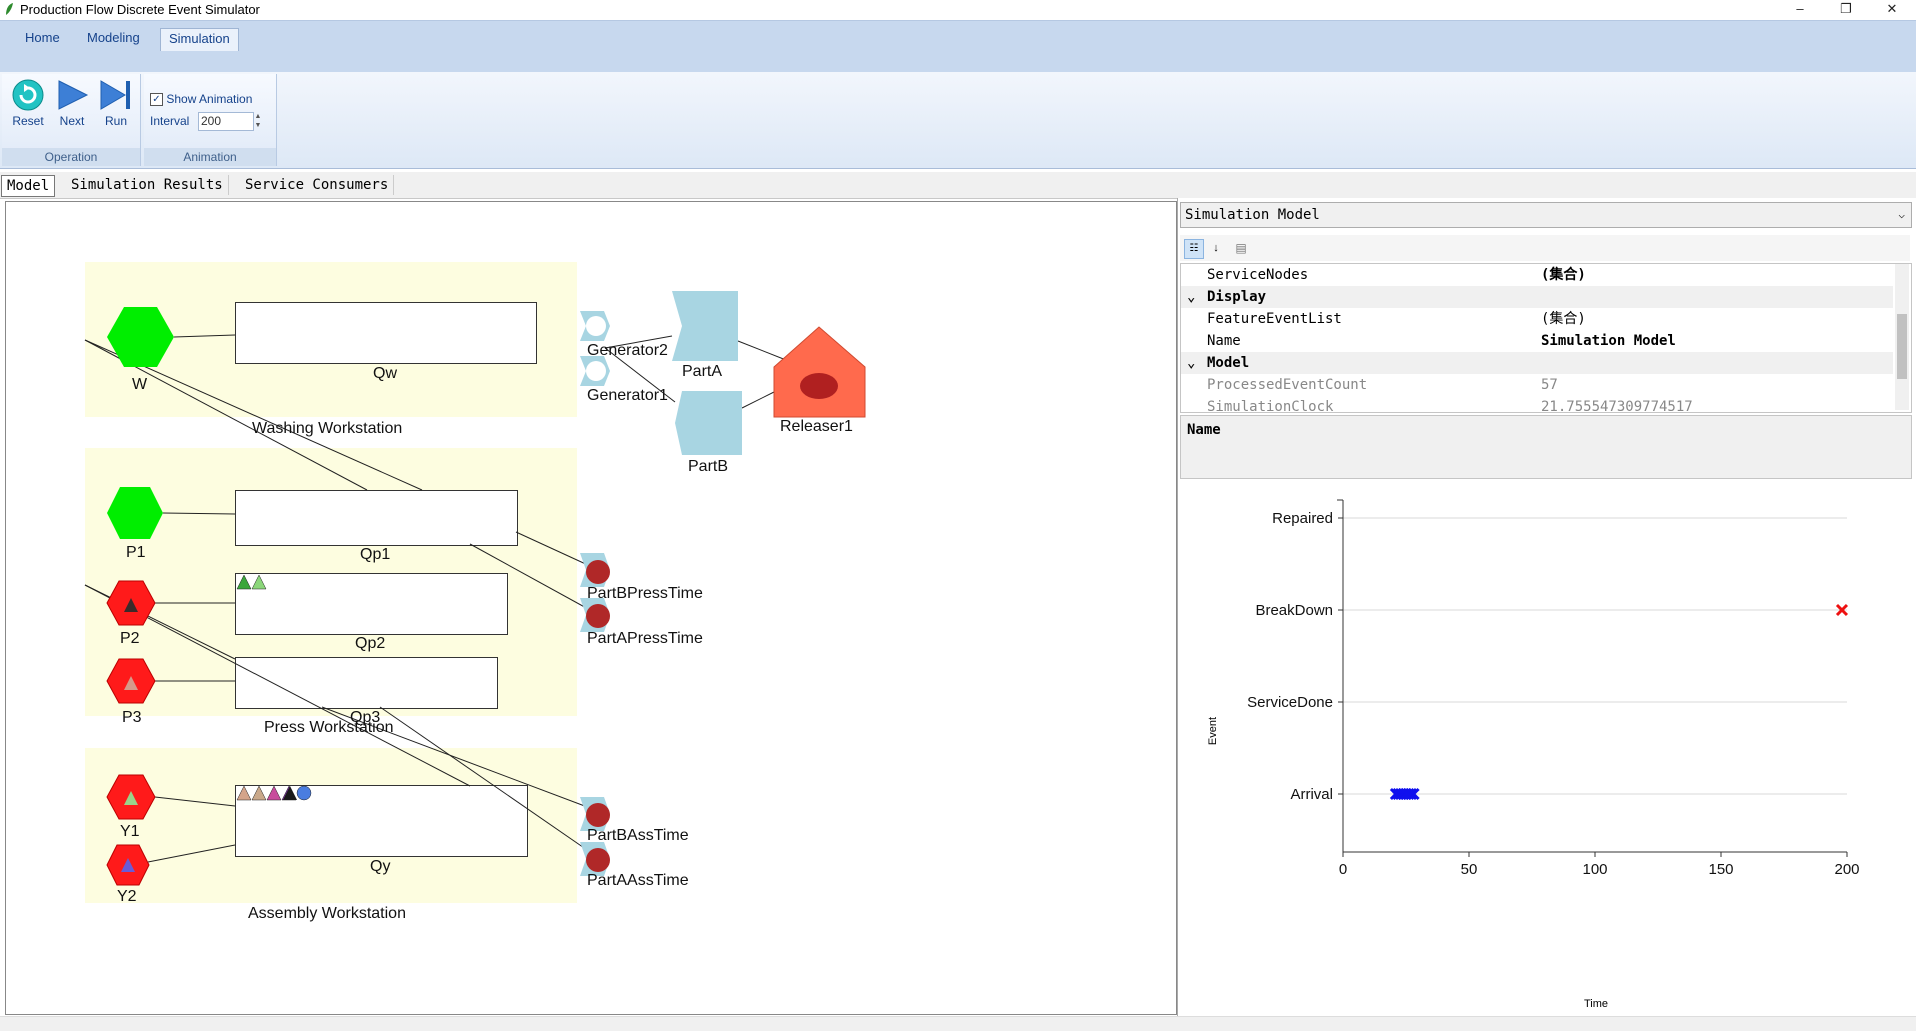 The image size is (1916, 1031). What do you see at coordinates (1302, 518) in the screenshot?
I see `y-tick-label: Repaired` at bounding box center [1302, 518].